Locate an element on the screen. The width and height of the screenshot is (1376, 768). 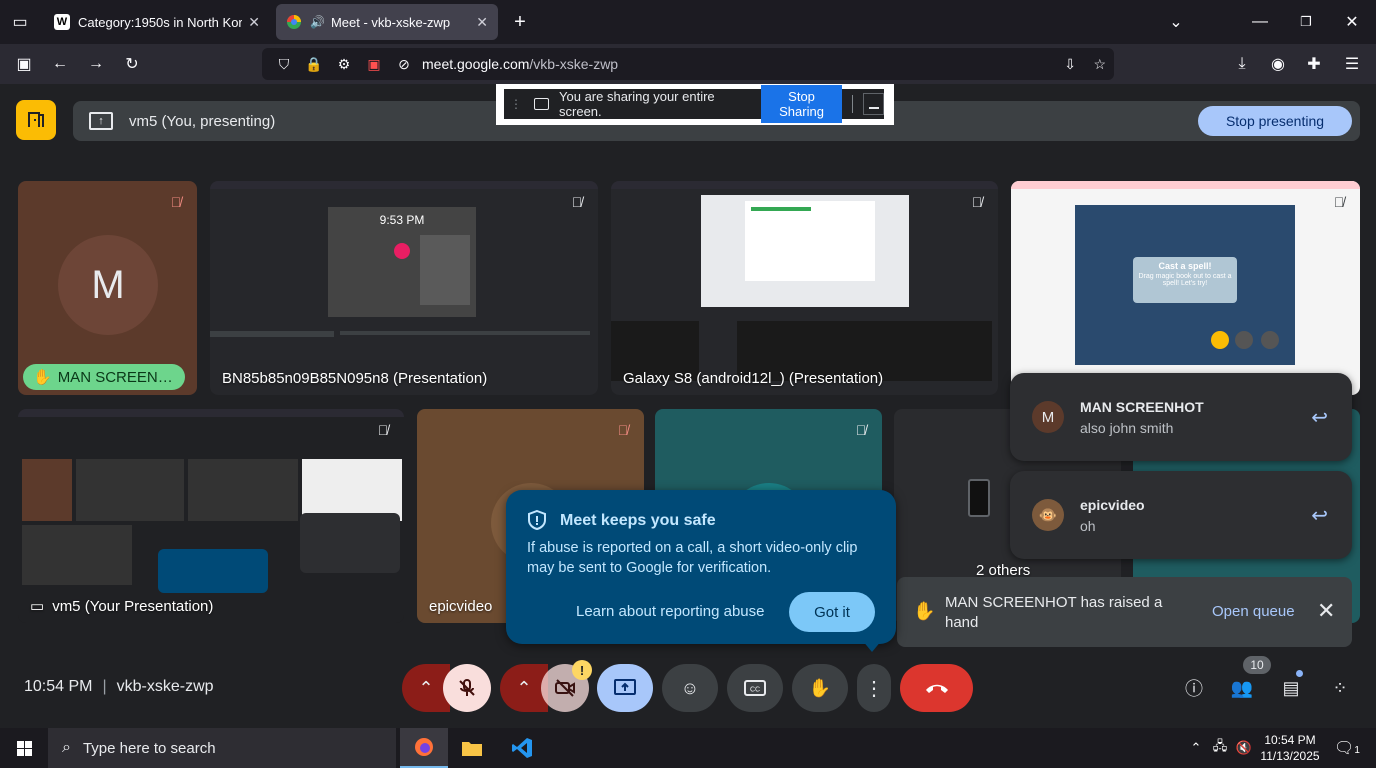
extensions-icon: ✚ is located at coordinates (1314, 64).